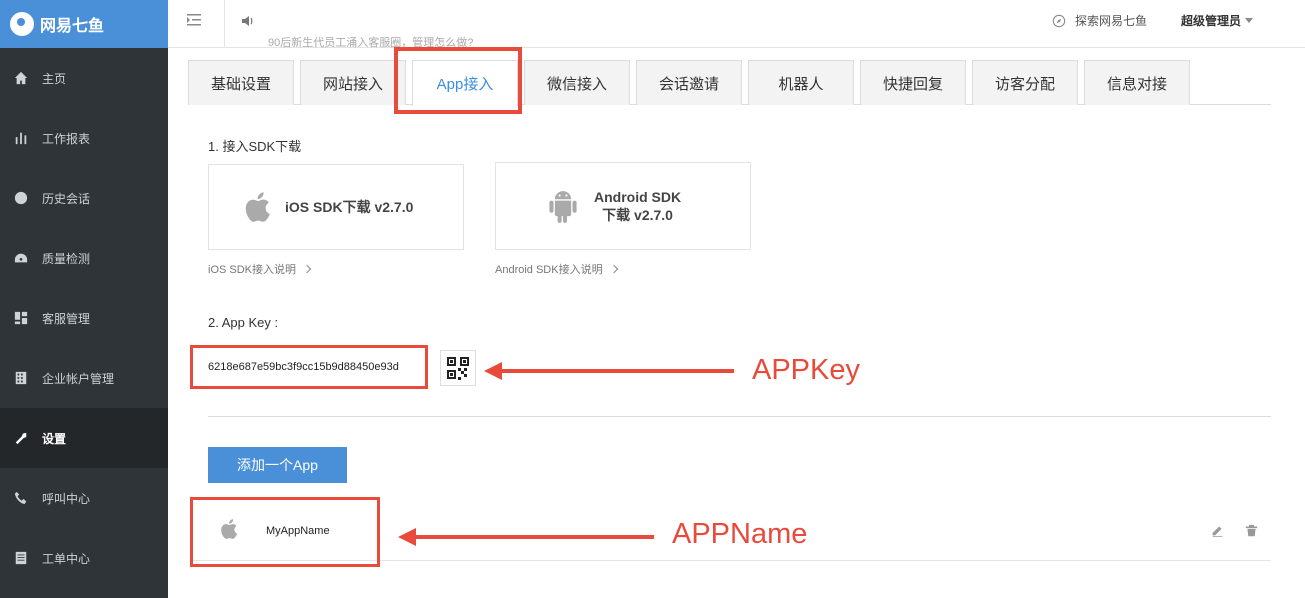  What do you see at coordinates (1252, 531) in the screenshot?
I see `delete-icon` at bounding box center [1252, 531].